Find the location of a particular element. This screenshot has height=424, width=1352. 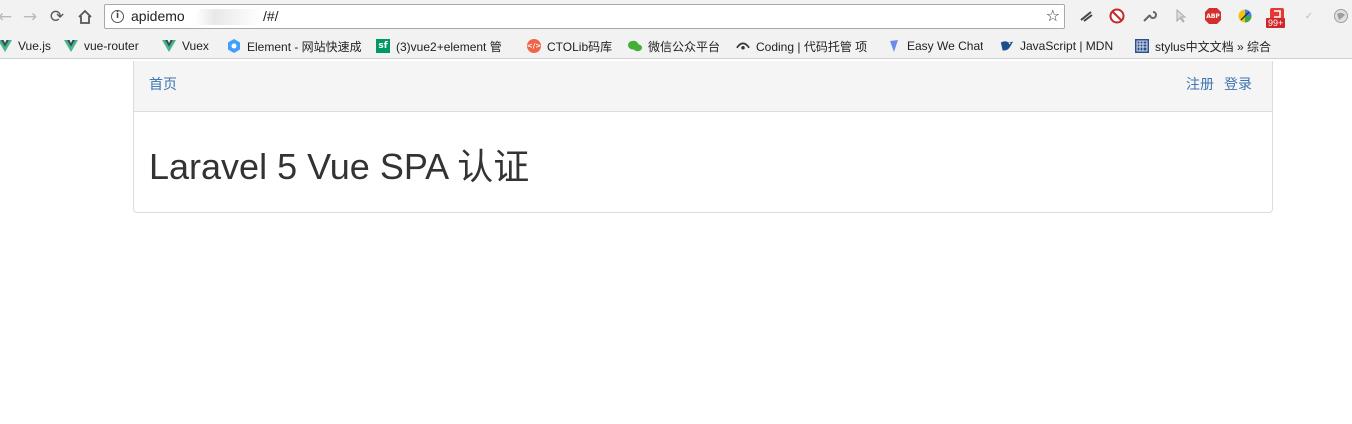

adblock-label: ABP is located at coordinates (1213, 16).